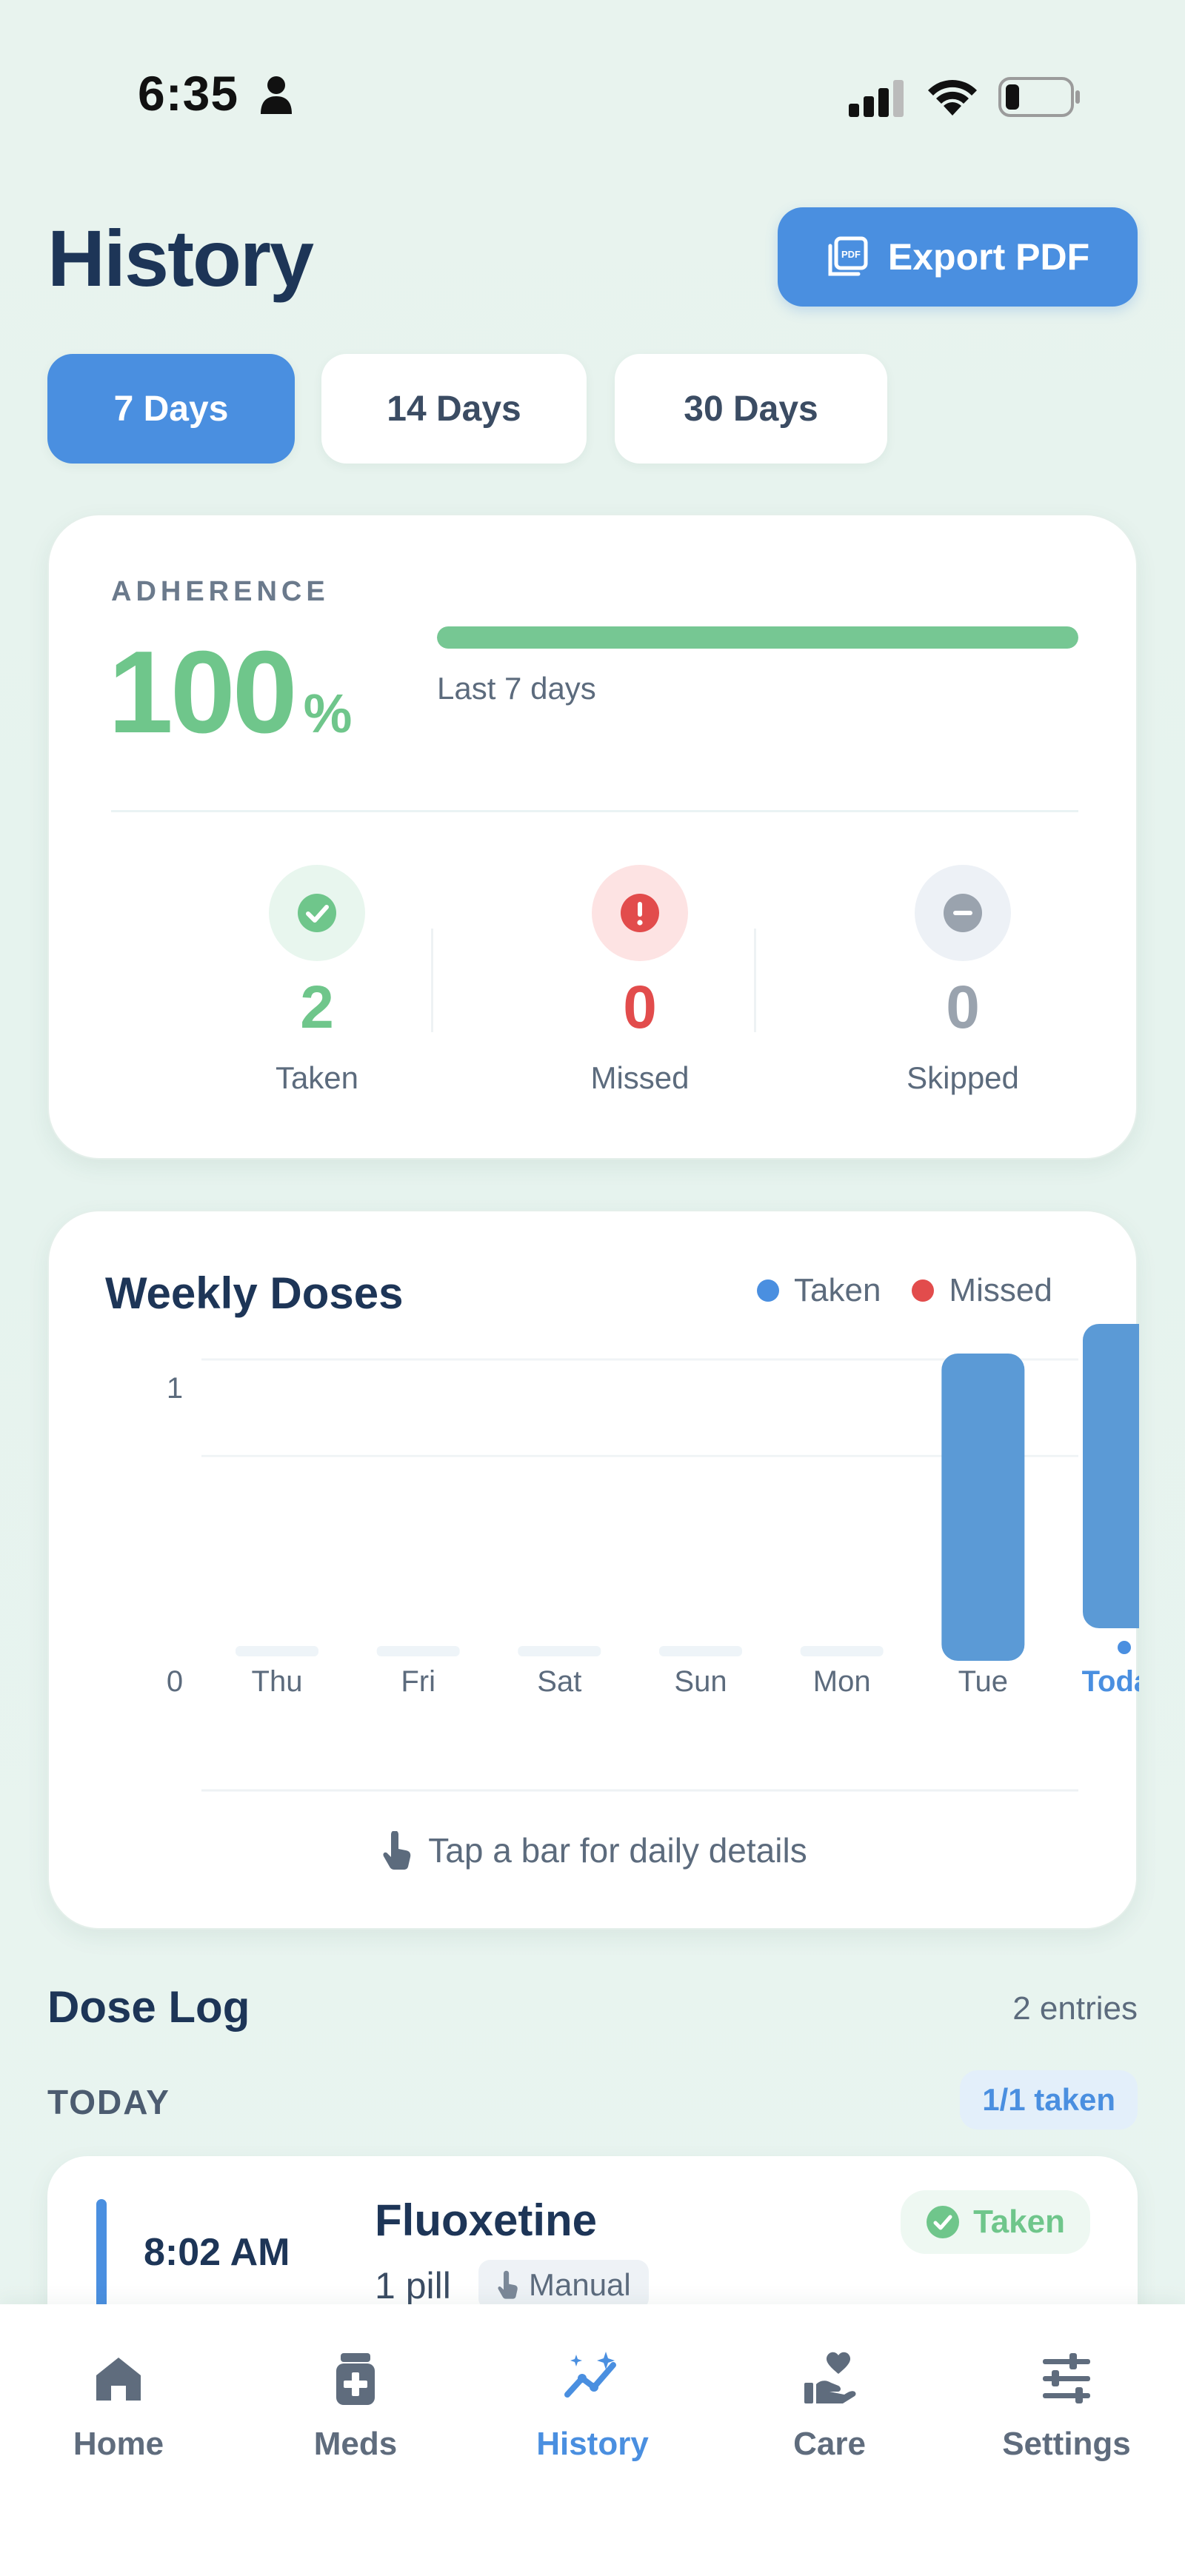 This screenshot has height=2576, width=1185. What do you see at coordinates (580, 2284) in the screenshot?
I see `entry-source-label: Manual` at bounding box center [580, 2284].